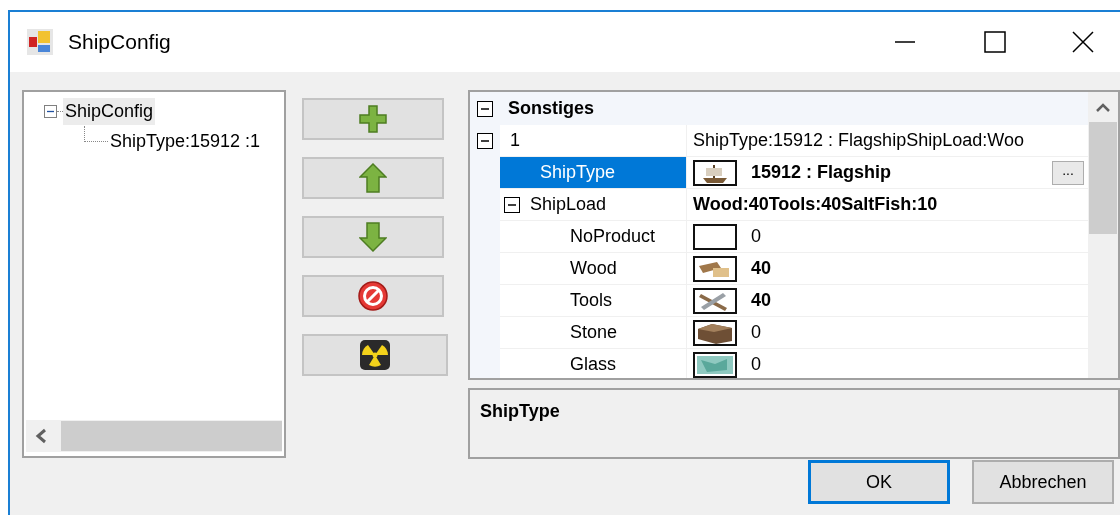 Image resolution: width=1120 pixels, height=515 pixels. Describe the element at coordinates (593, 268) in the screenshot. I see `property-name: Wood` at that location.